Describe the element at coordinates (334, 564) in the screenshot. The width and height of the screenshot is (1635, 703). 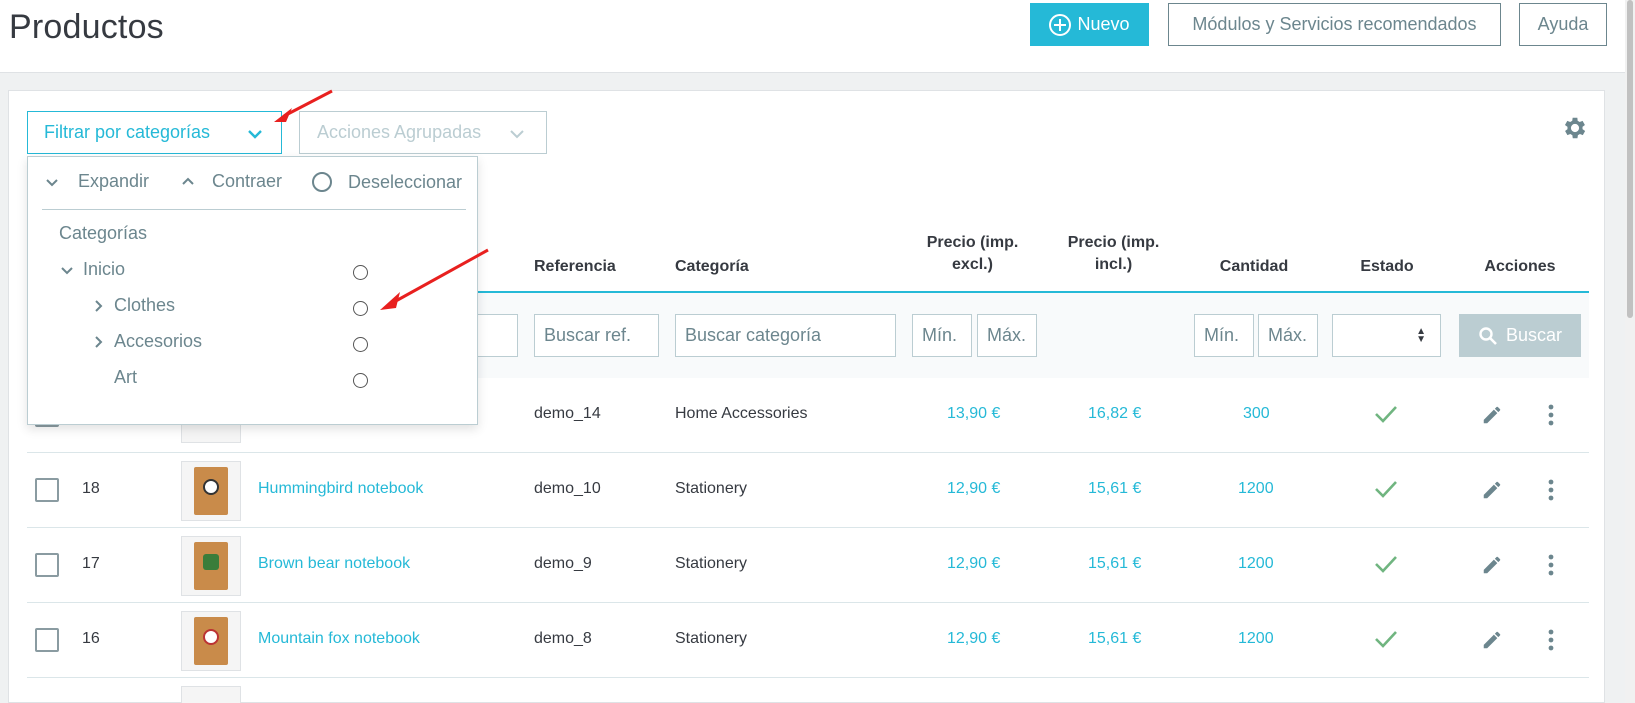
I see `product-name-link: Brown bear notebook` at that location.